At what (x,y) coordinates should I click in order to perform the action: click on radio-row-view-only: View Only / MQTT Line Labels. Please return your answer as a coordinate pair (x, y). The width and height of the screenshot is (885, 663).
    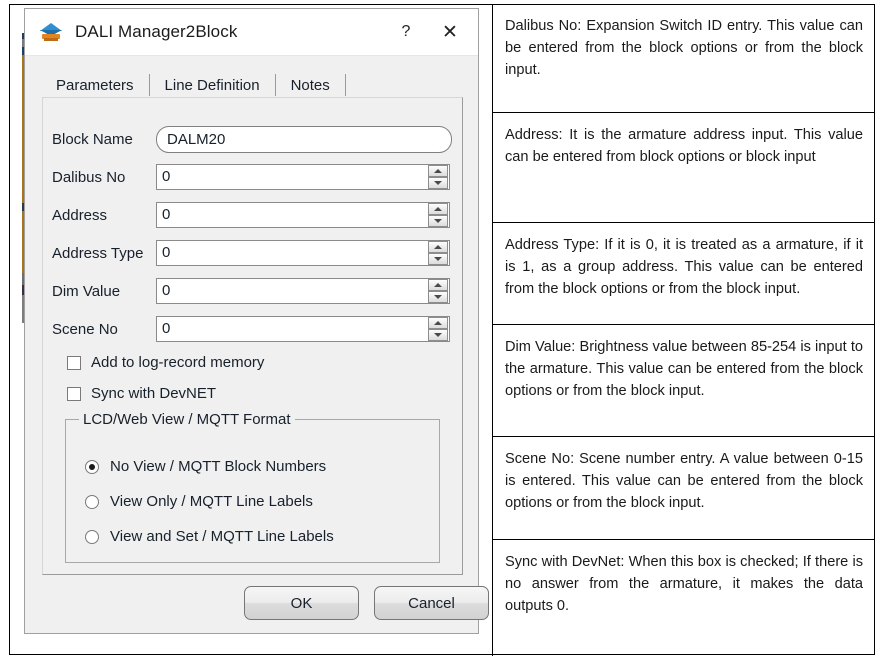
    Looking at the image, I should click on (255, 501).